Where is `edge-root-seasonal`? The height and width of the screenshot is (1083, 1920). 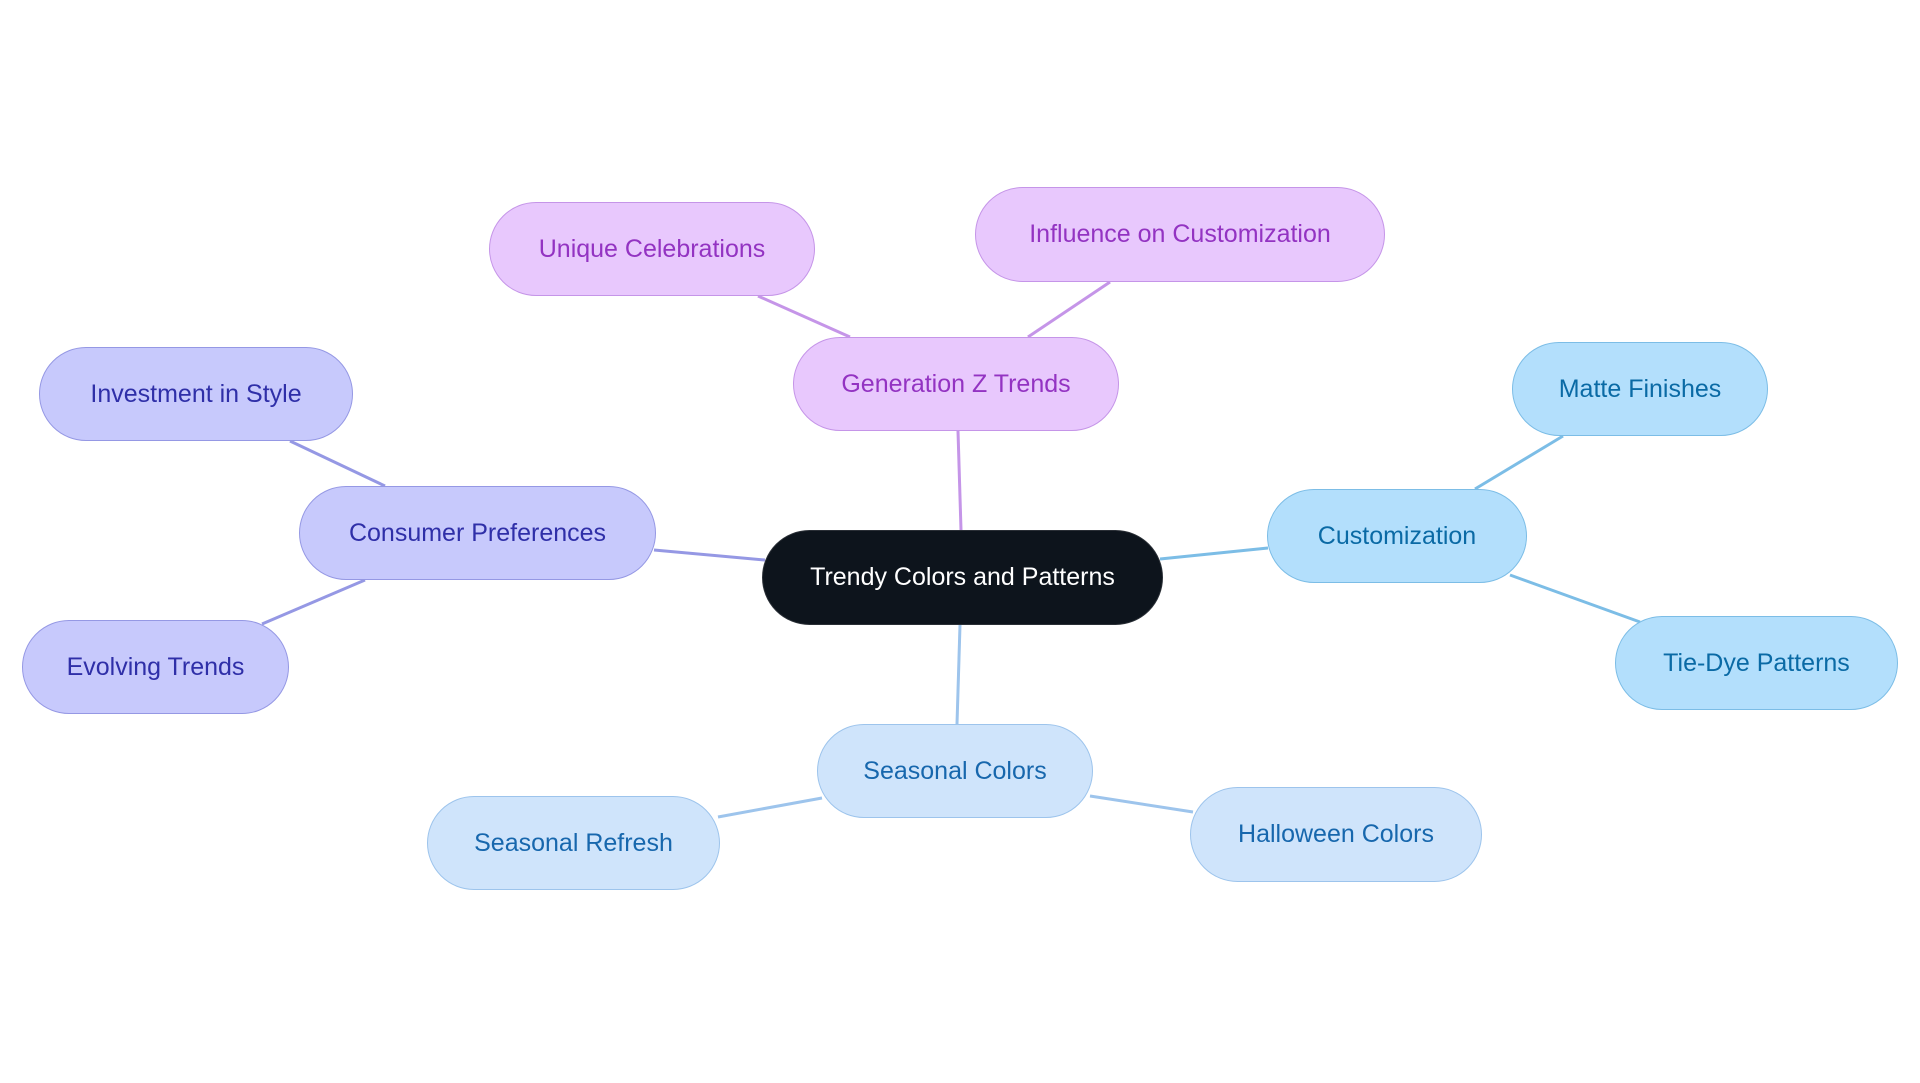 edge-root-seasonal is located at coordinates (958, 674).